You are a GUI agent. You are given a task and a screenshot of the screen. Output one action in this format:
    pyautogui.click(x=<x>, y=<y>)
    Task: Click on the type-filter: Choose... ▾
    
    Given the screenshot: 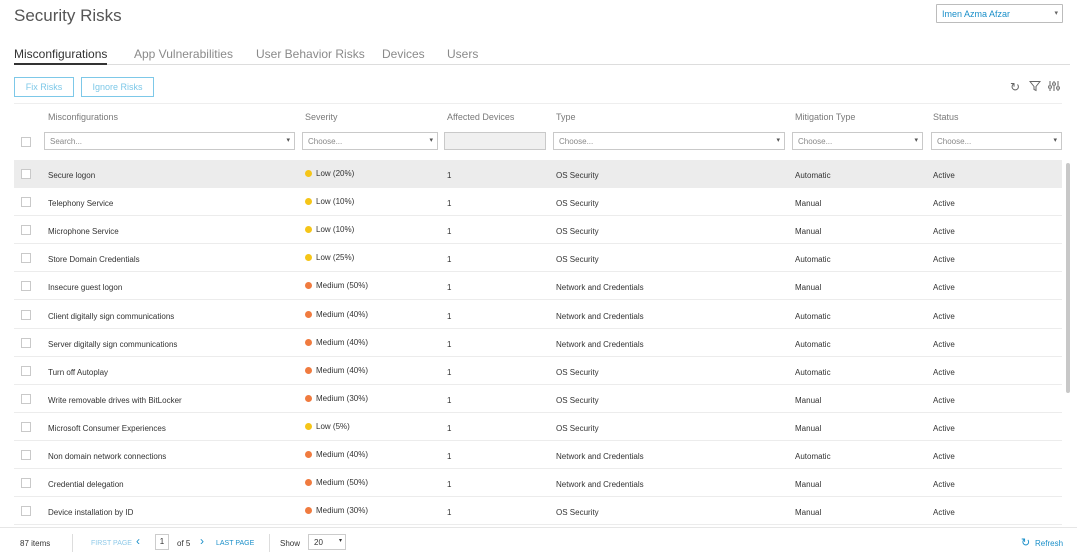 What is the action you would take?
    pyautogui.click(x=669, y=141)
    